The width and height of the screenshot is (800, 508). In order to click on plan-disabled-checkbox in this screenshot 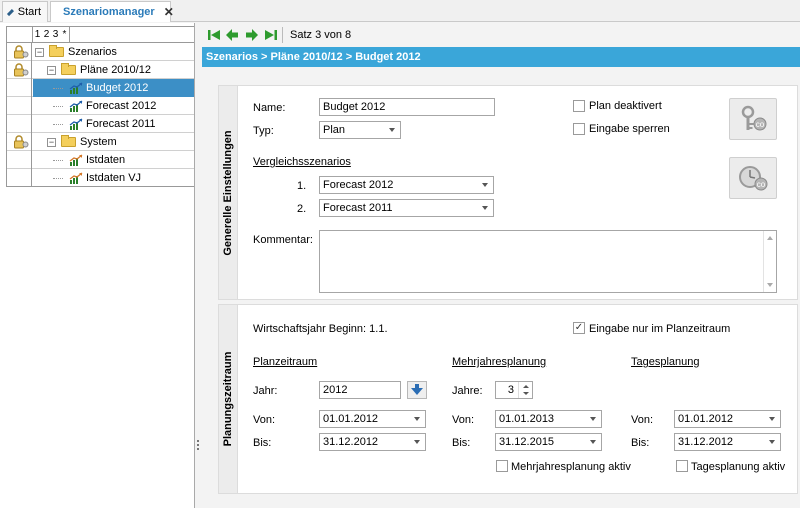, I will do `click(579, 106)`.